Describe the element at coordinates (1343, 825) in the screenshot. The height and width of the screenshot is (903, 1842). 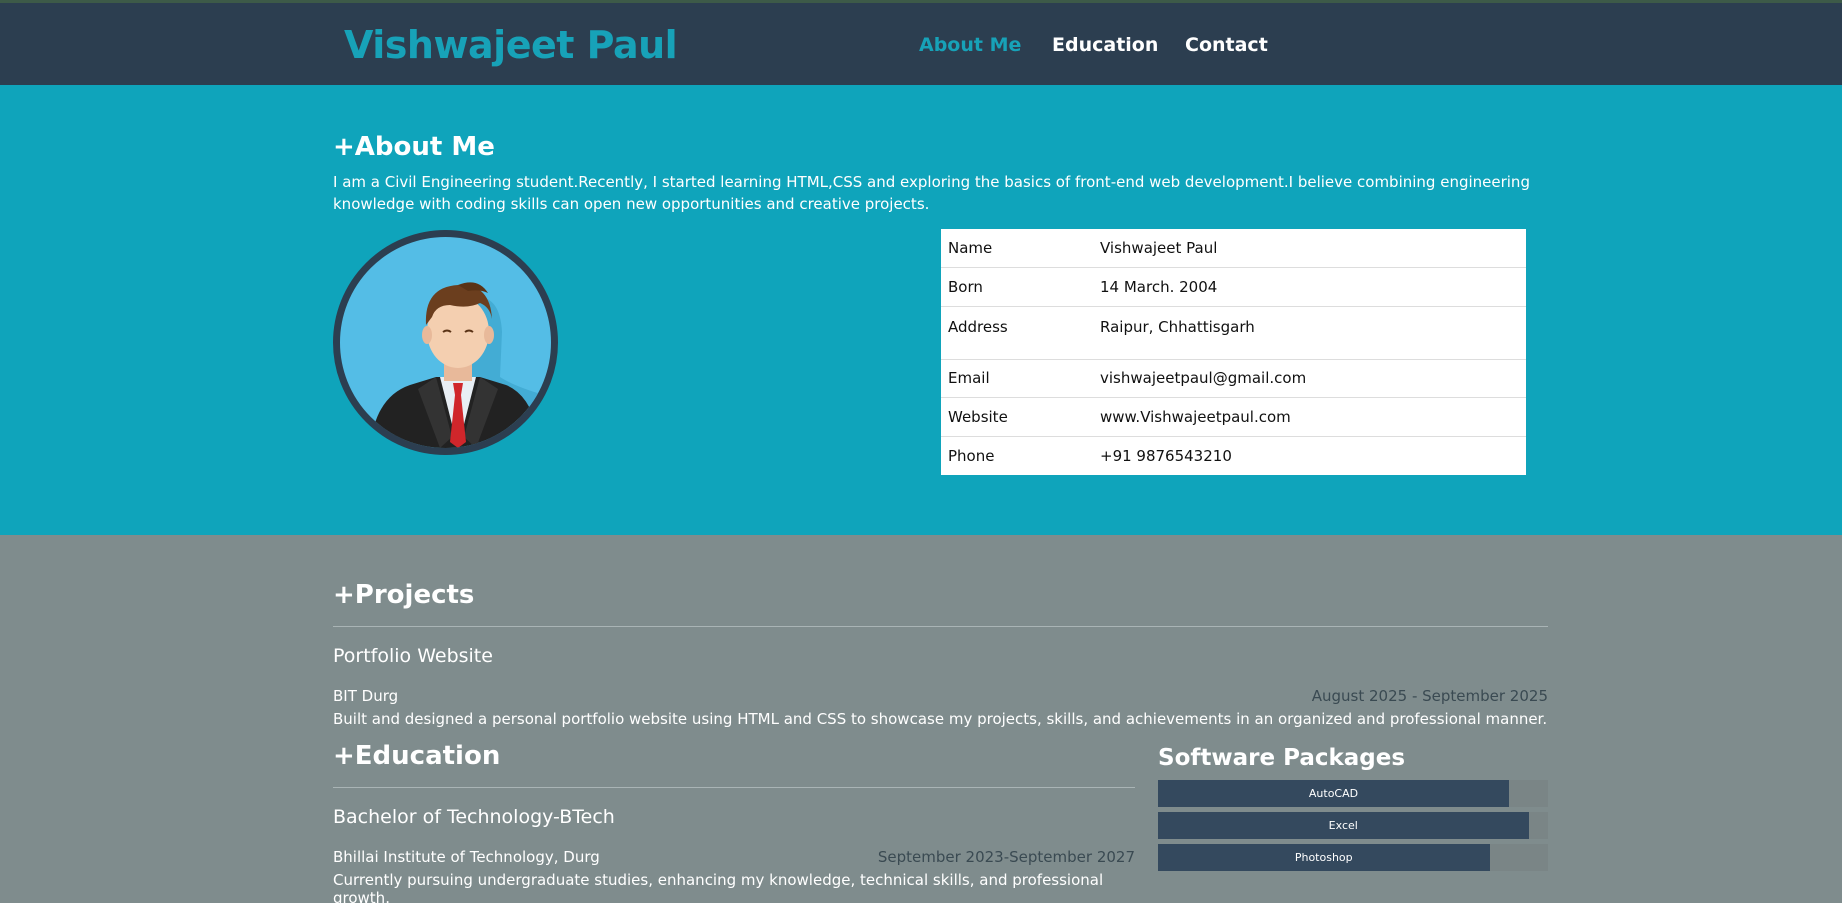
I see `skill-fill: Excel` at that location.